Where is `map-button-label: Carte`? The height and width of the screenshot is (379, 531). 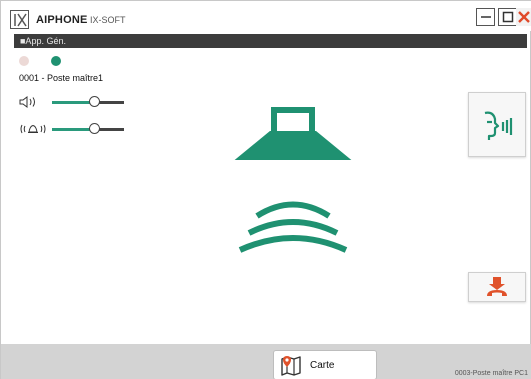 map-button-label: Carte is located at coordinates (322, 365).